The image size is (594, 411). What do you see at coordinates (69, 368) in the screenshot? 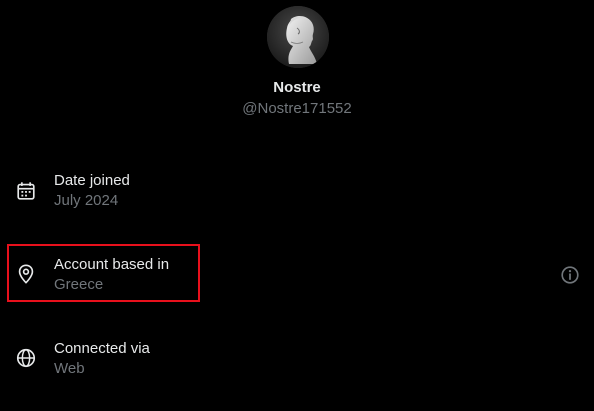
I see `connected-via-value: Web` at bounding box center [69, 368].